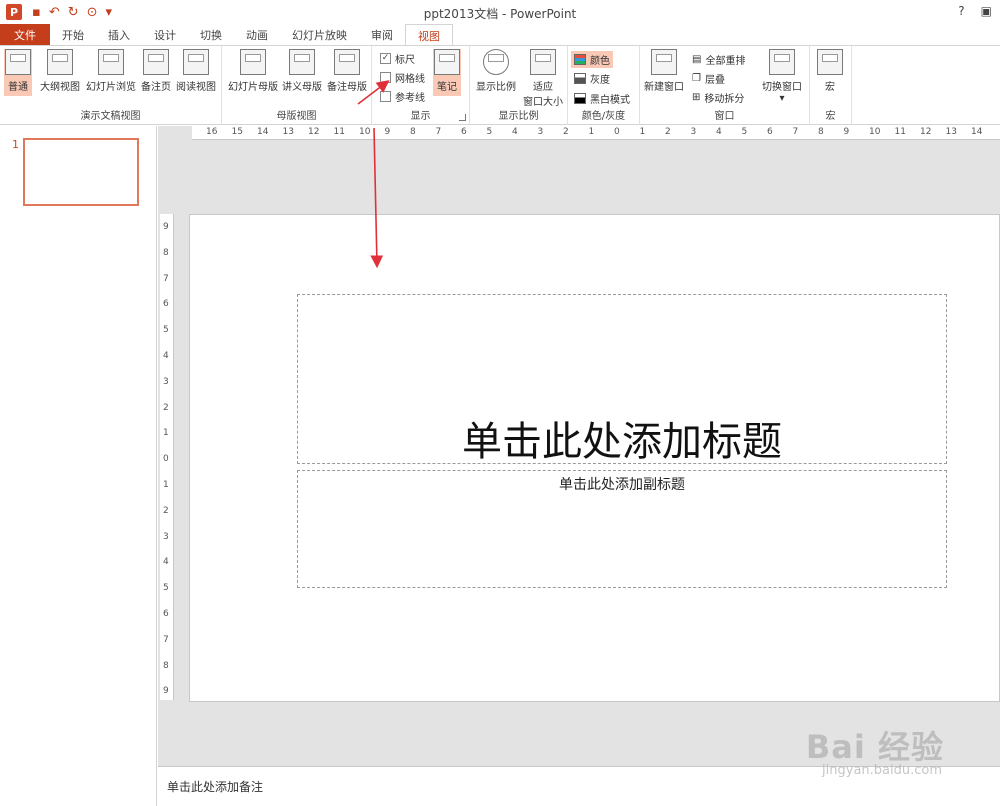 This screenshot has height=806, width=1000. I want to click on cascade-button: ❐ 层叠, so click(708, 78).